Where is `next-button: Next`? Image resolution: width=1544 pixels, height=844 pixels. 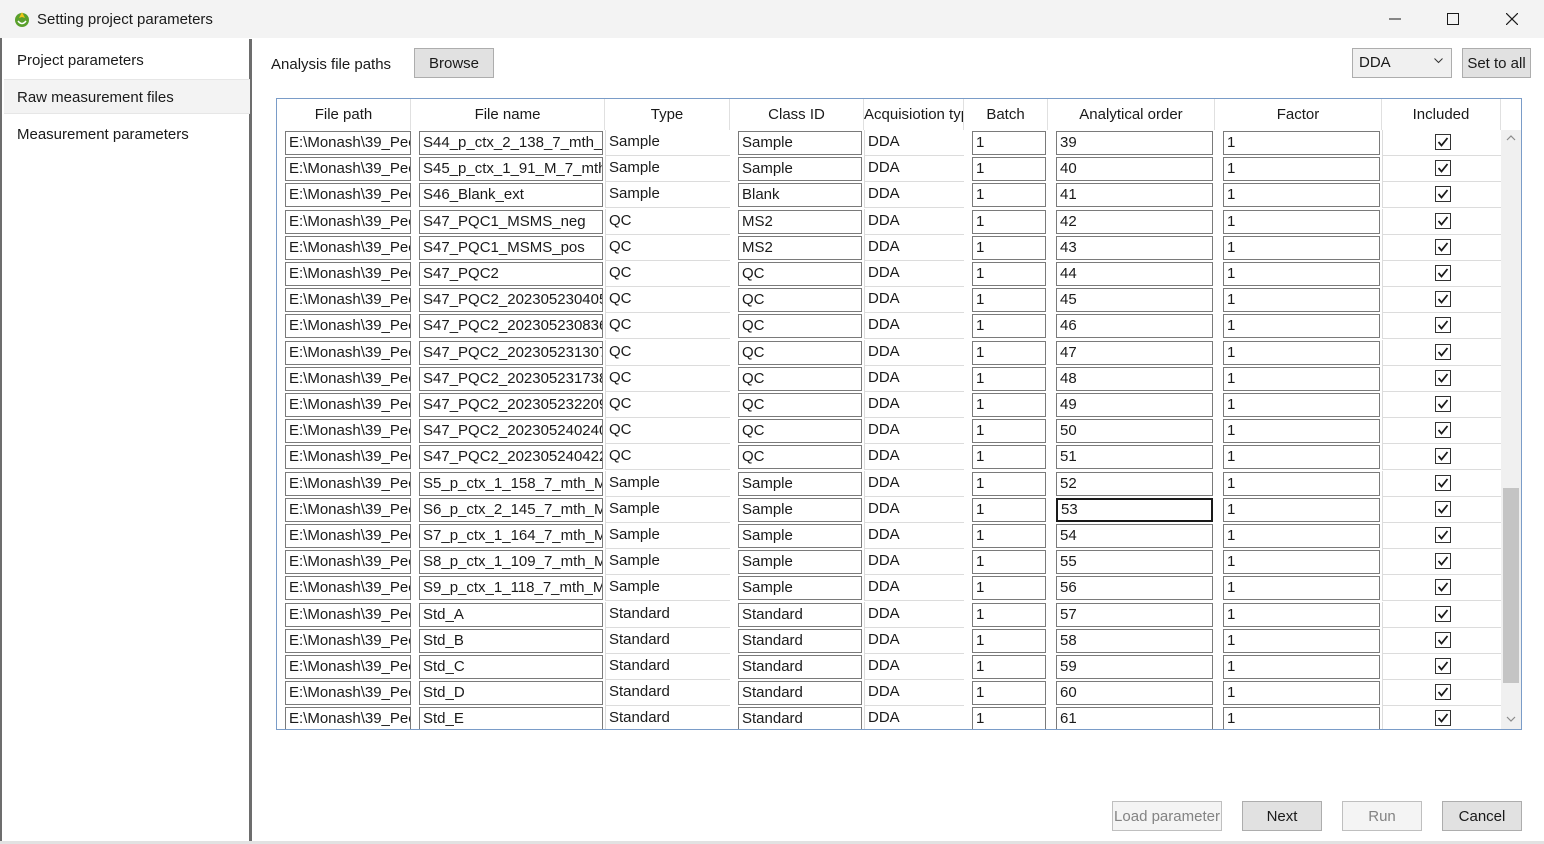
next-button: Next is located at coordinates (1282, 816).